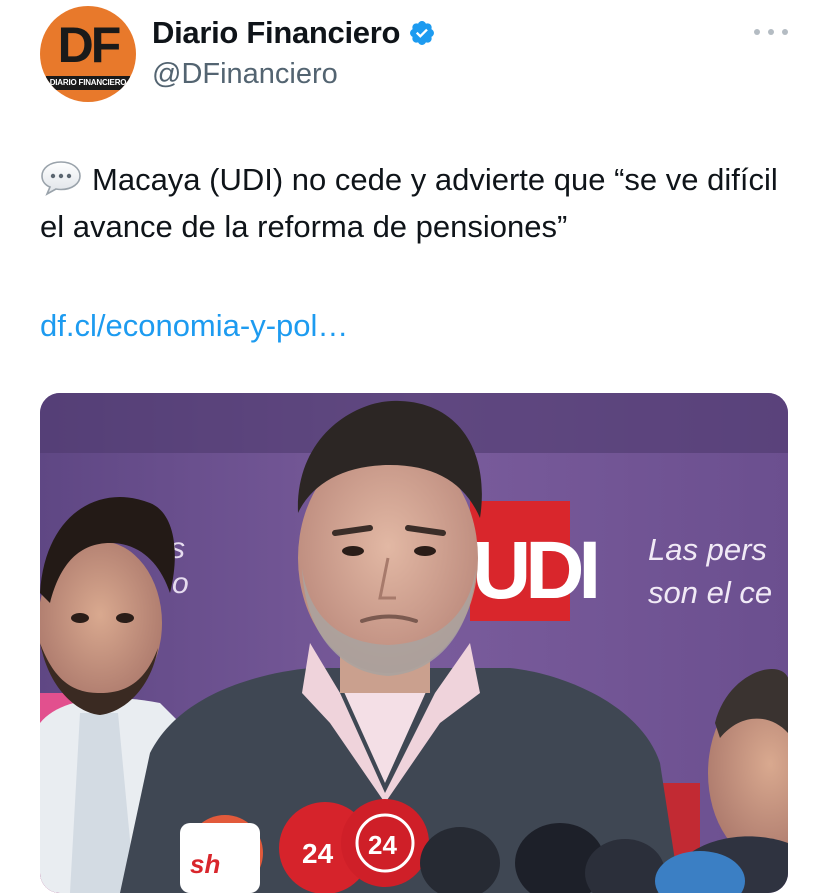  What do you see at coordinates (88, 83) in the screenshot?
I see `avatar-logo-band: DIARIO FINANCIERO` at bounding box center [88, 83].